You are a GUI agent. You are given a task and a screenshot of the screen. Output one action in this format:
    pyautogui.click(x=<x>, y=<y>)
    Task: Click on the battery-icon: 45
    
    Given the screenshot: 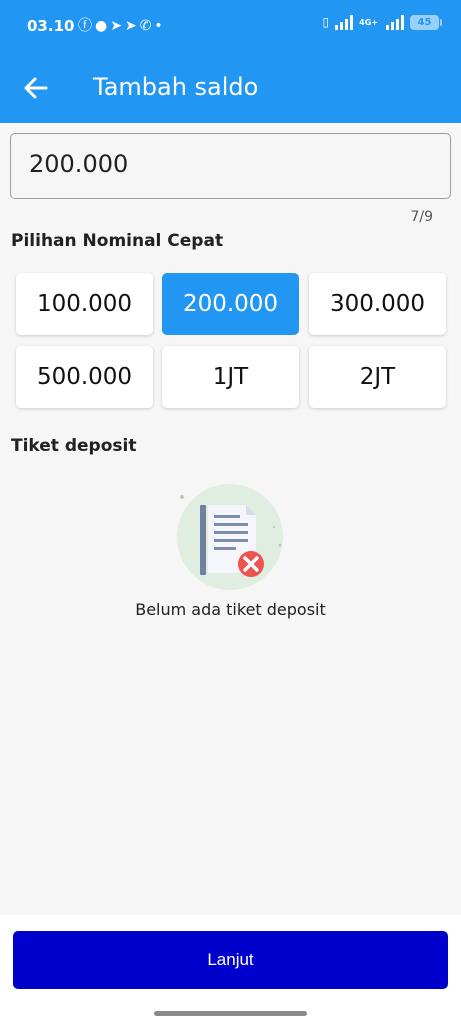 What is the action you would take?
    pyautogui.click(x=426, y=22)
    